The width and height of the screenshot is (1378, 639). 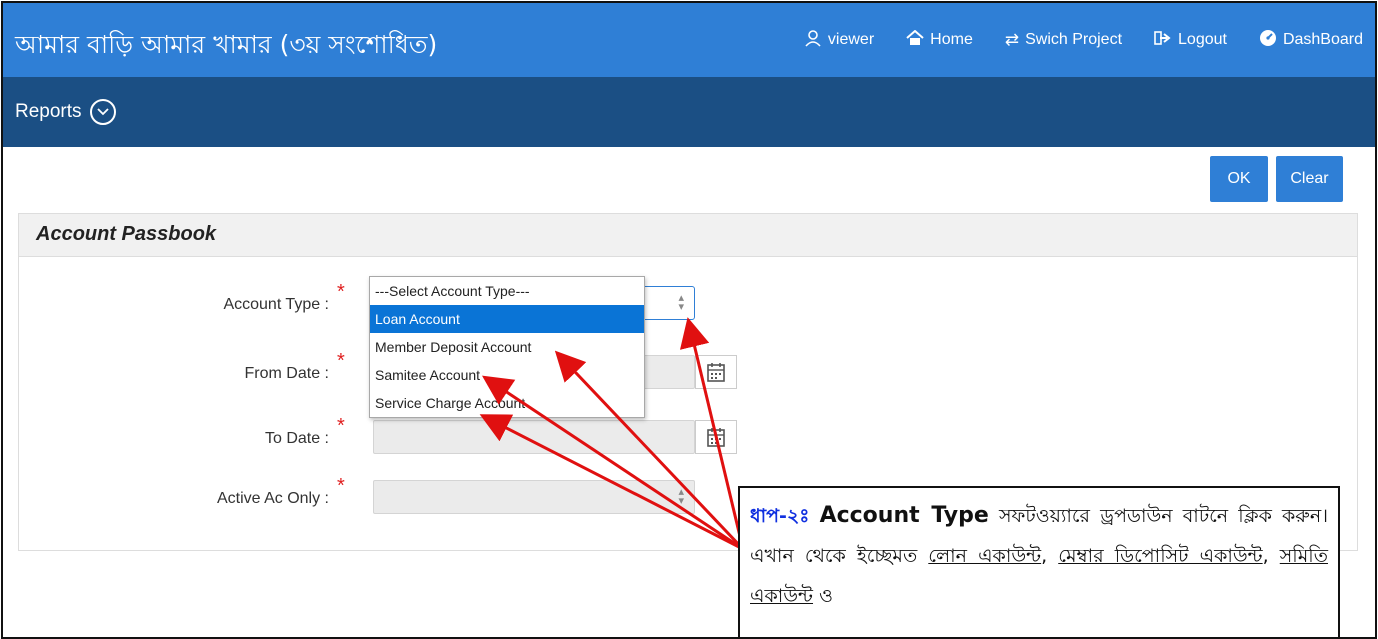 What do you see at coordinates (1160, 556) in the screenshot?
I see `callout-member-deposit-account: মেম্বার ডিপোসিট একাউন্ট` at bounding box center [1160, 556].